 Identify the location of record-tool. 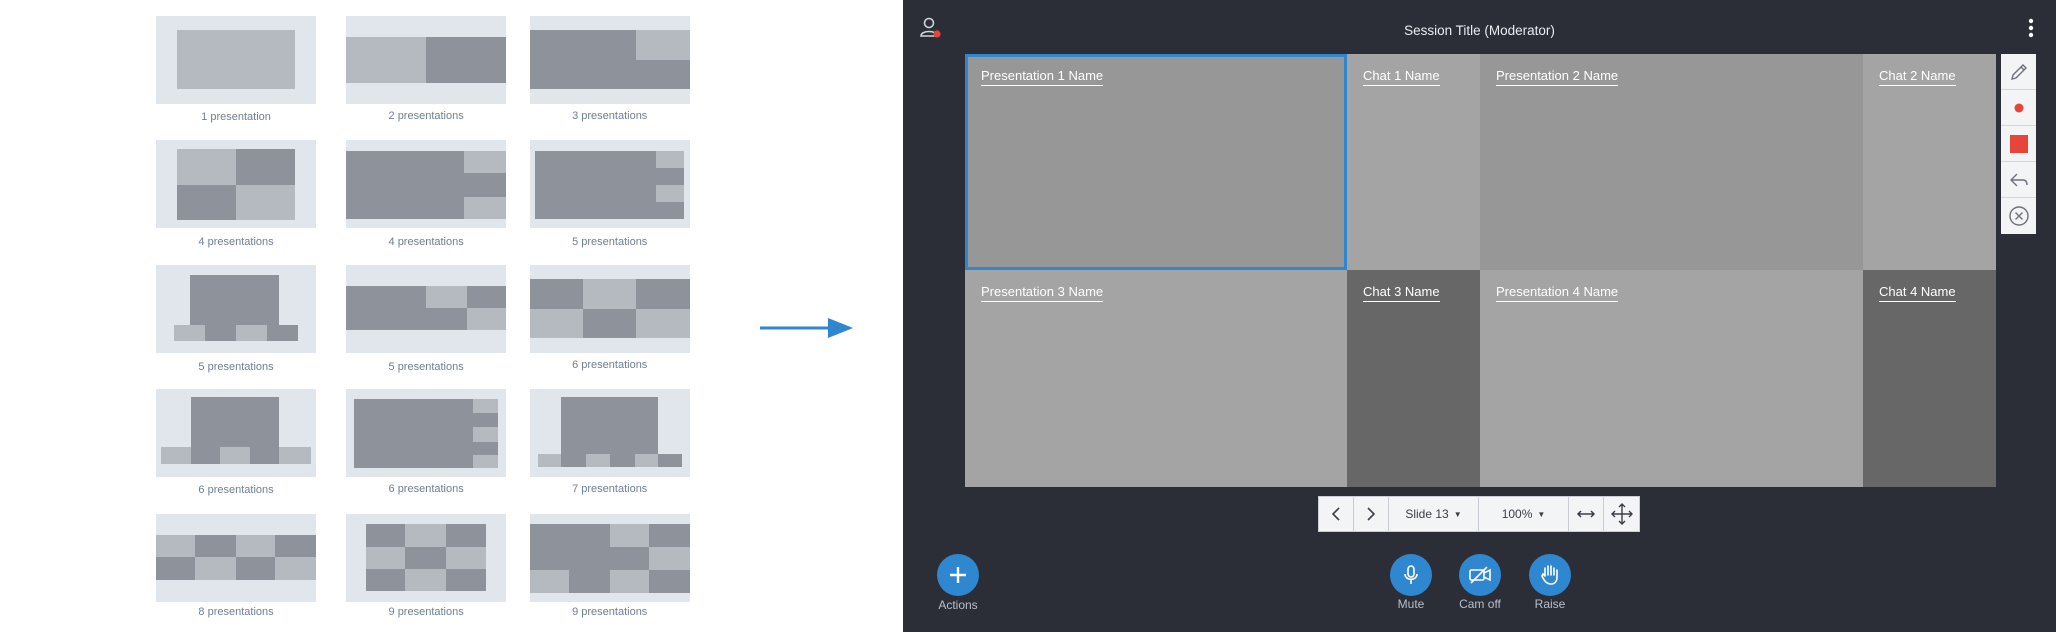
(2018, 108).